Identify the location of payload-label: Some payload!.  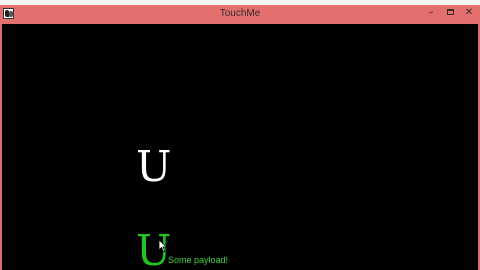
(198, 260).